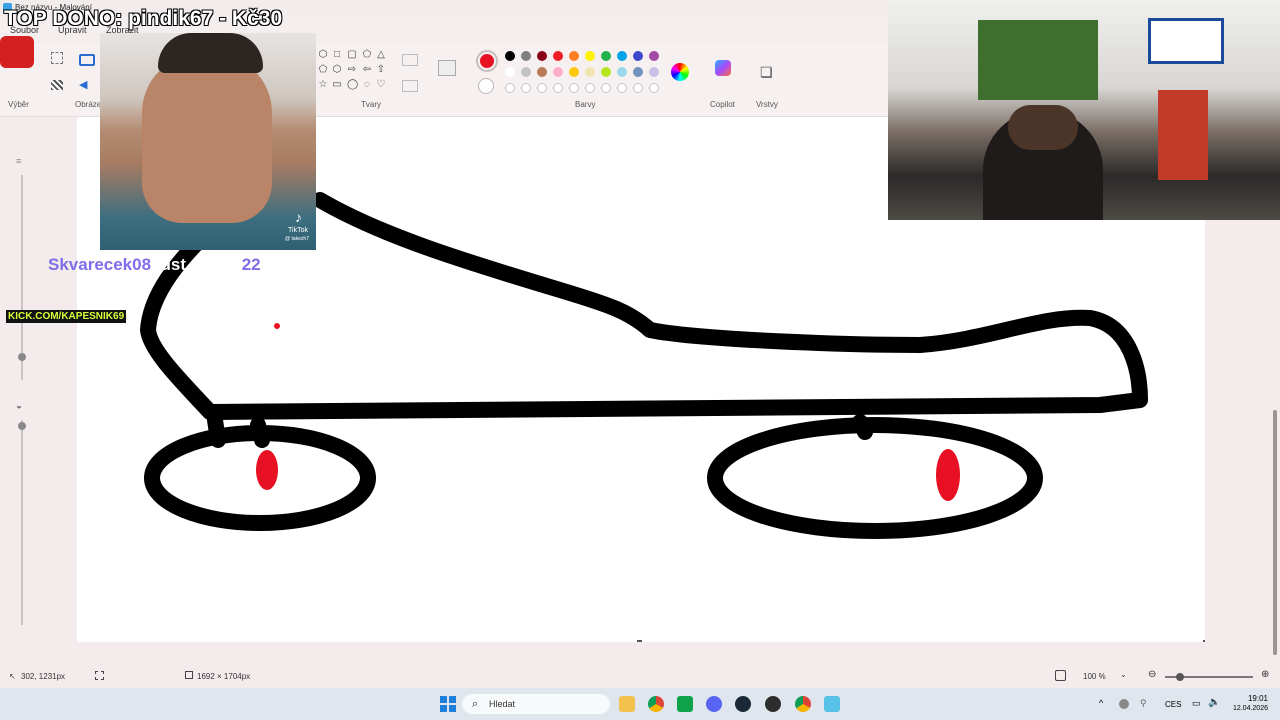  I want to click on resize-icon, so click(87, 60).